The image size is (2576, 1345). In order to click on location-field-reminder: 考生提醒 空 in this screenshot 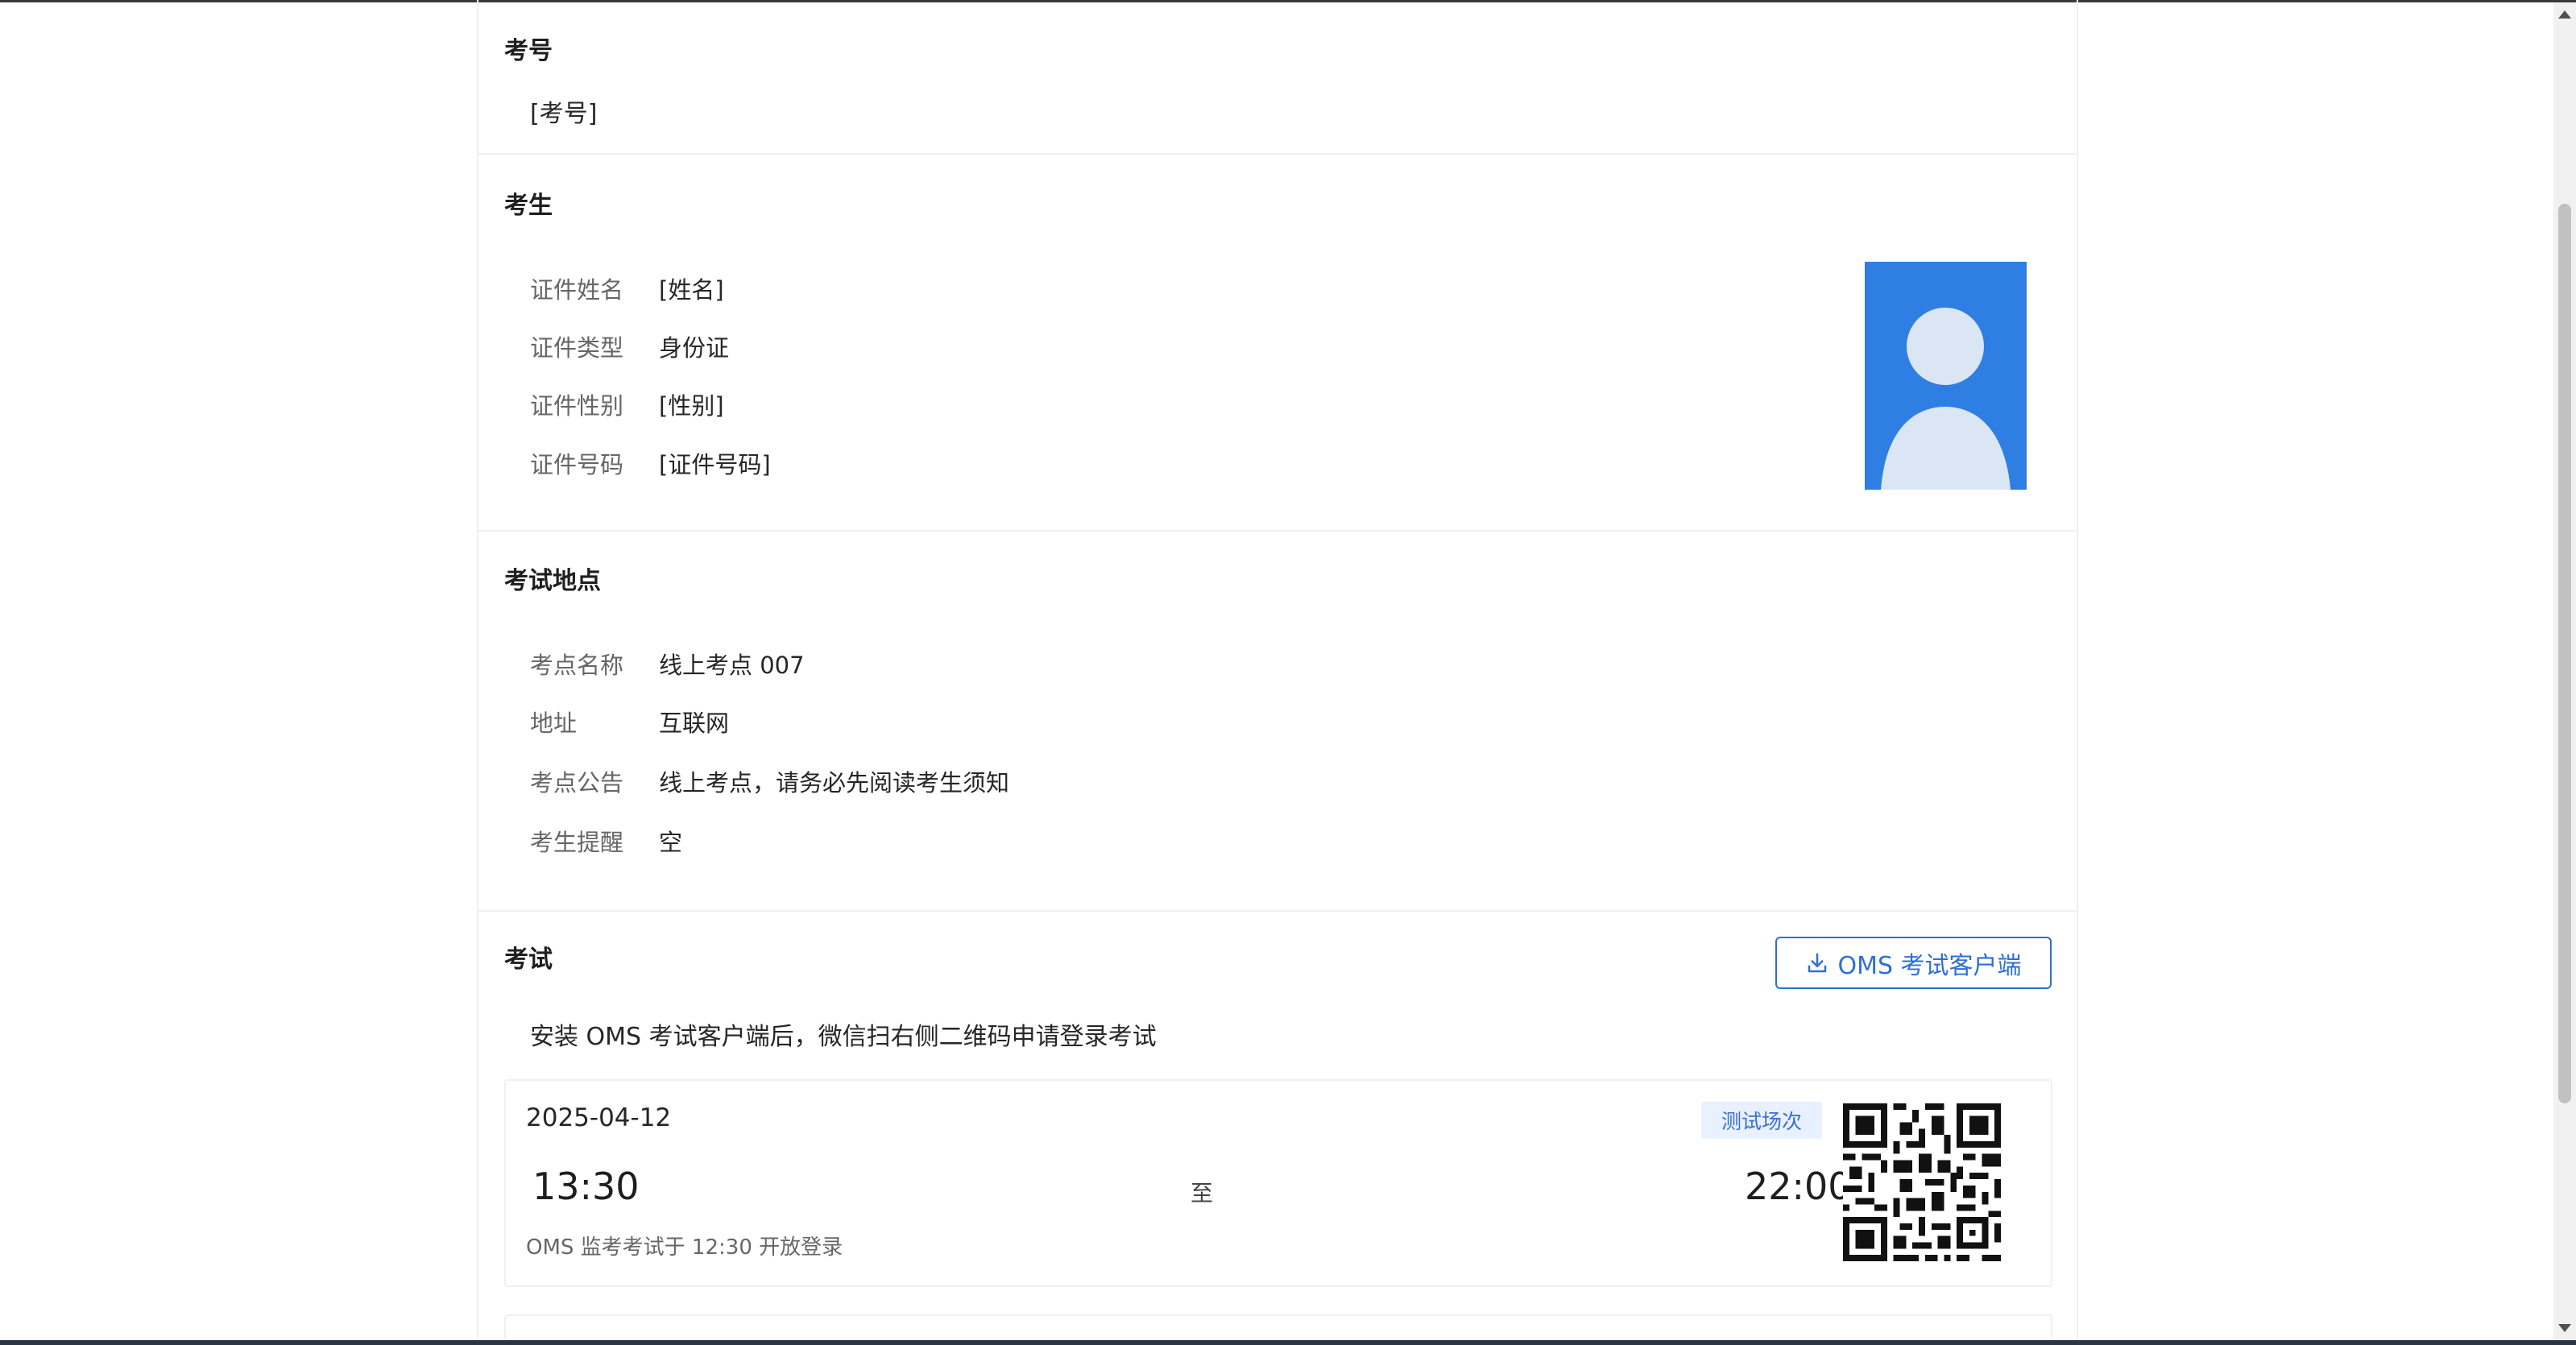, I will do `click(606, 841)`.